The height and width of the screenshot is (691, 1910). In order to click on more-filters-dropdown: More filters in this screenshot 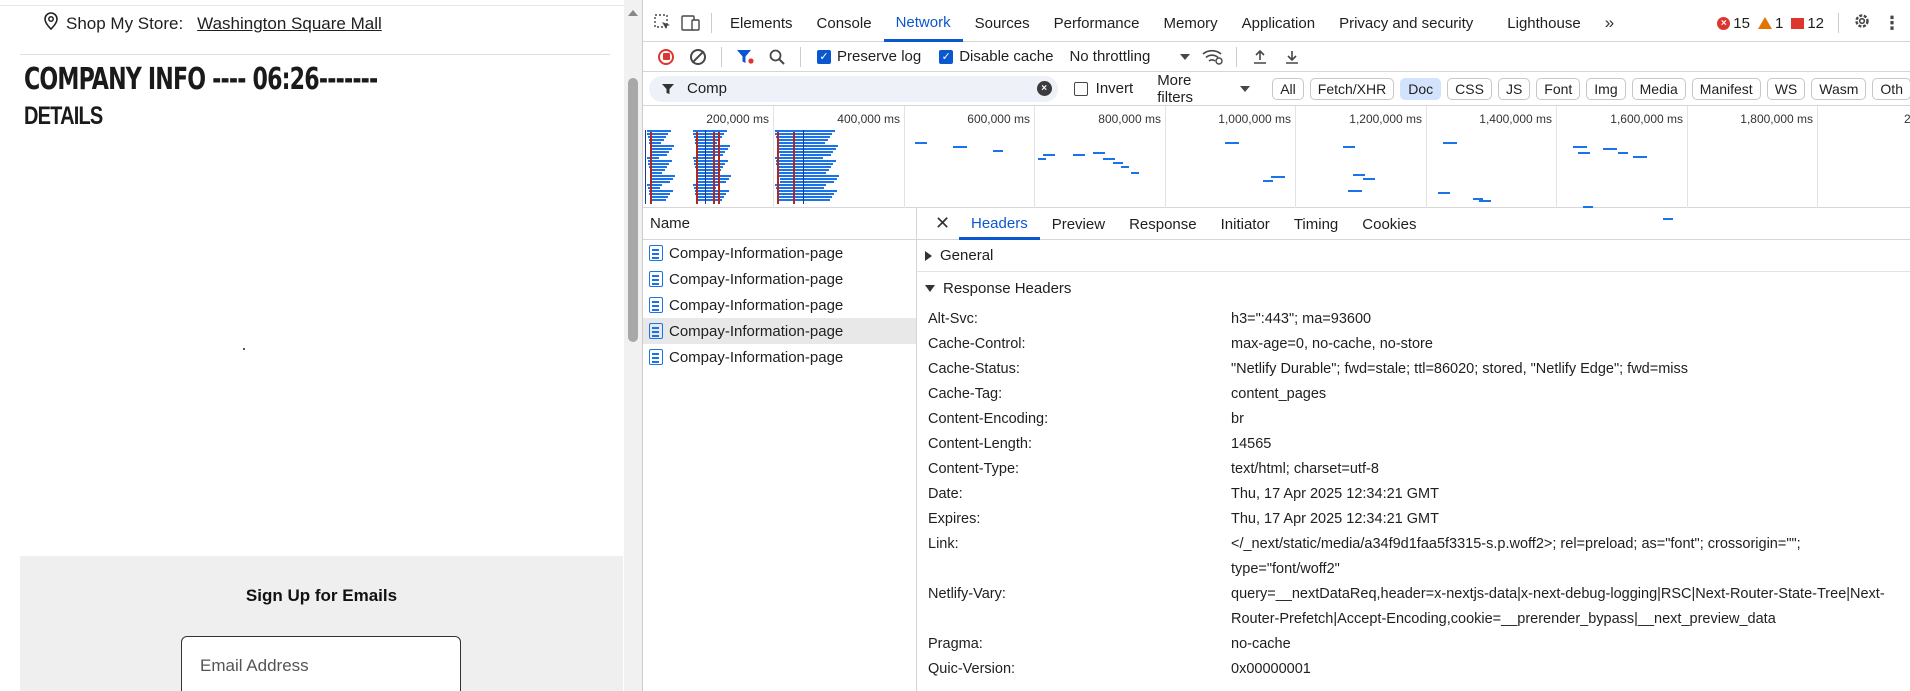, I will do `click(1204, 89)`.